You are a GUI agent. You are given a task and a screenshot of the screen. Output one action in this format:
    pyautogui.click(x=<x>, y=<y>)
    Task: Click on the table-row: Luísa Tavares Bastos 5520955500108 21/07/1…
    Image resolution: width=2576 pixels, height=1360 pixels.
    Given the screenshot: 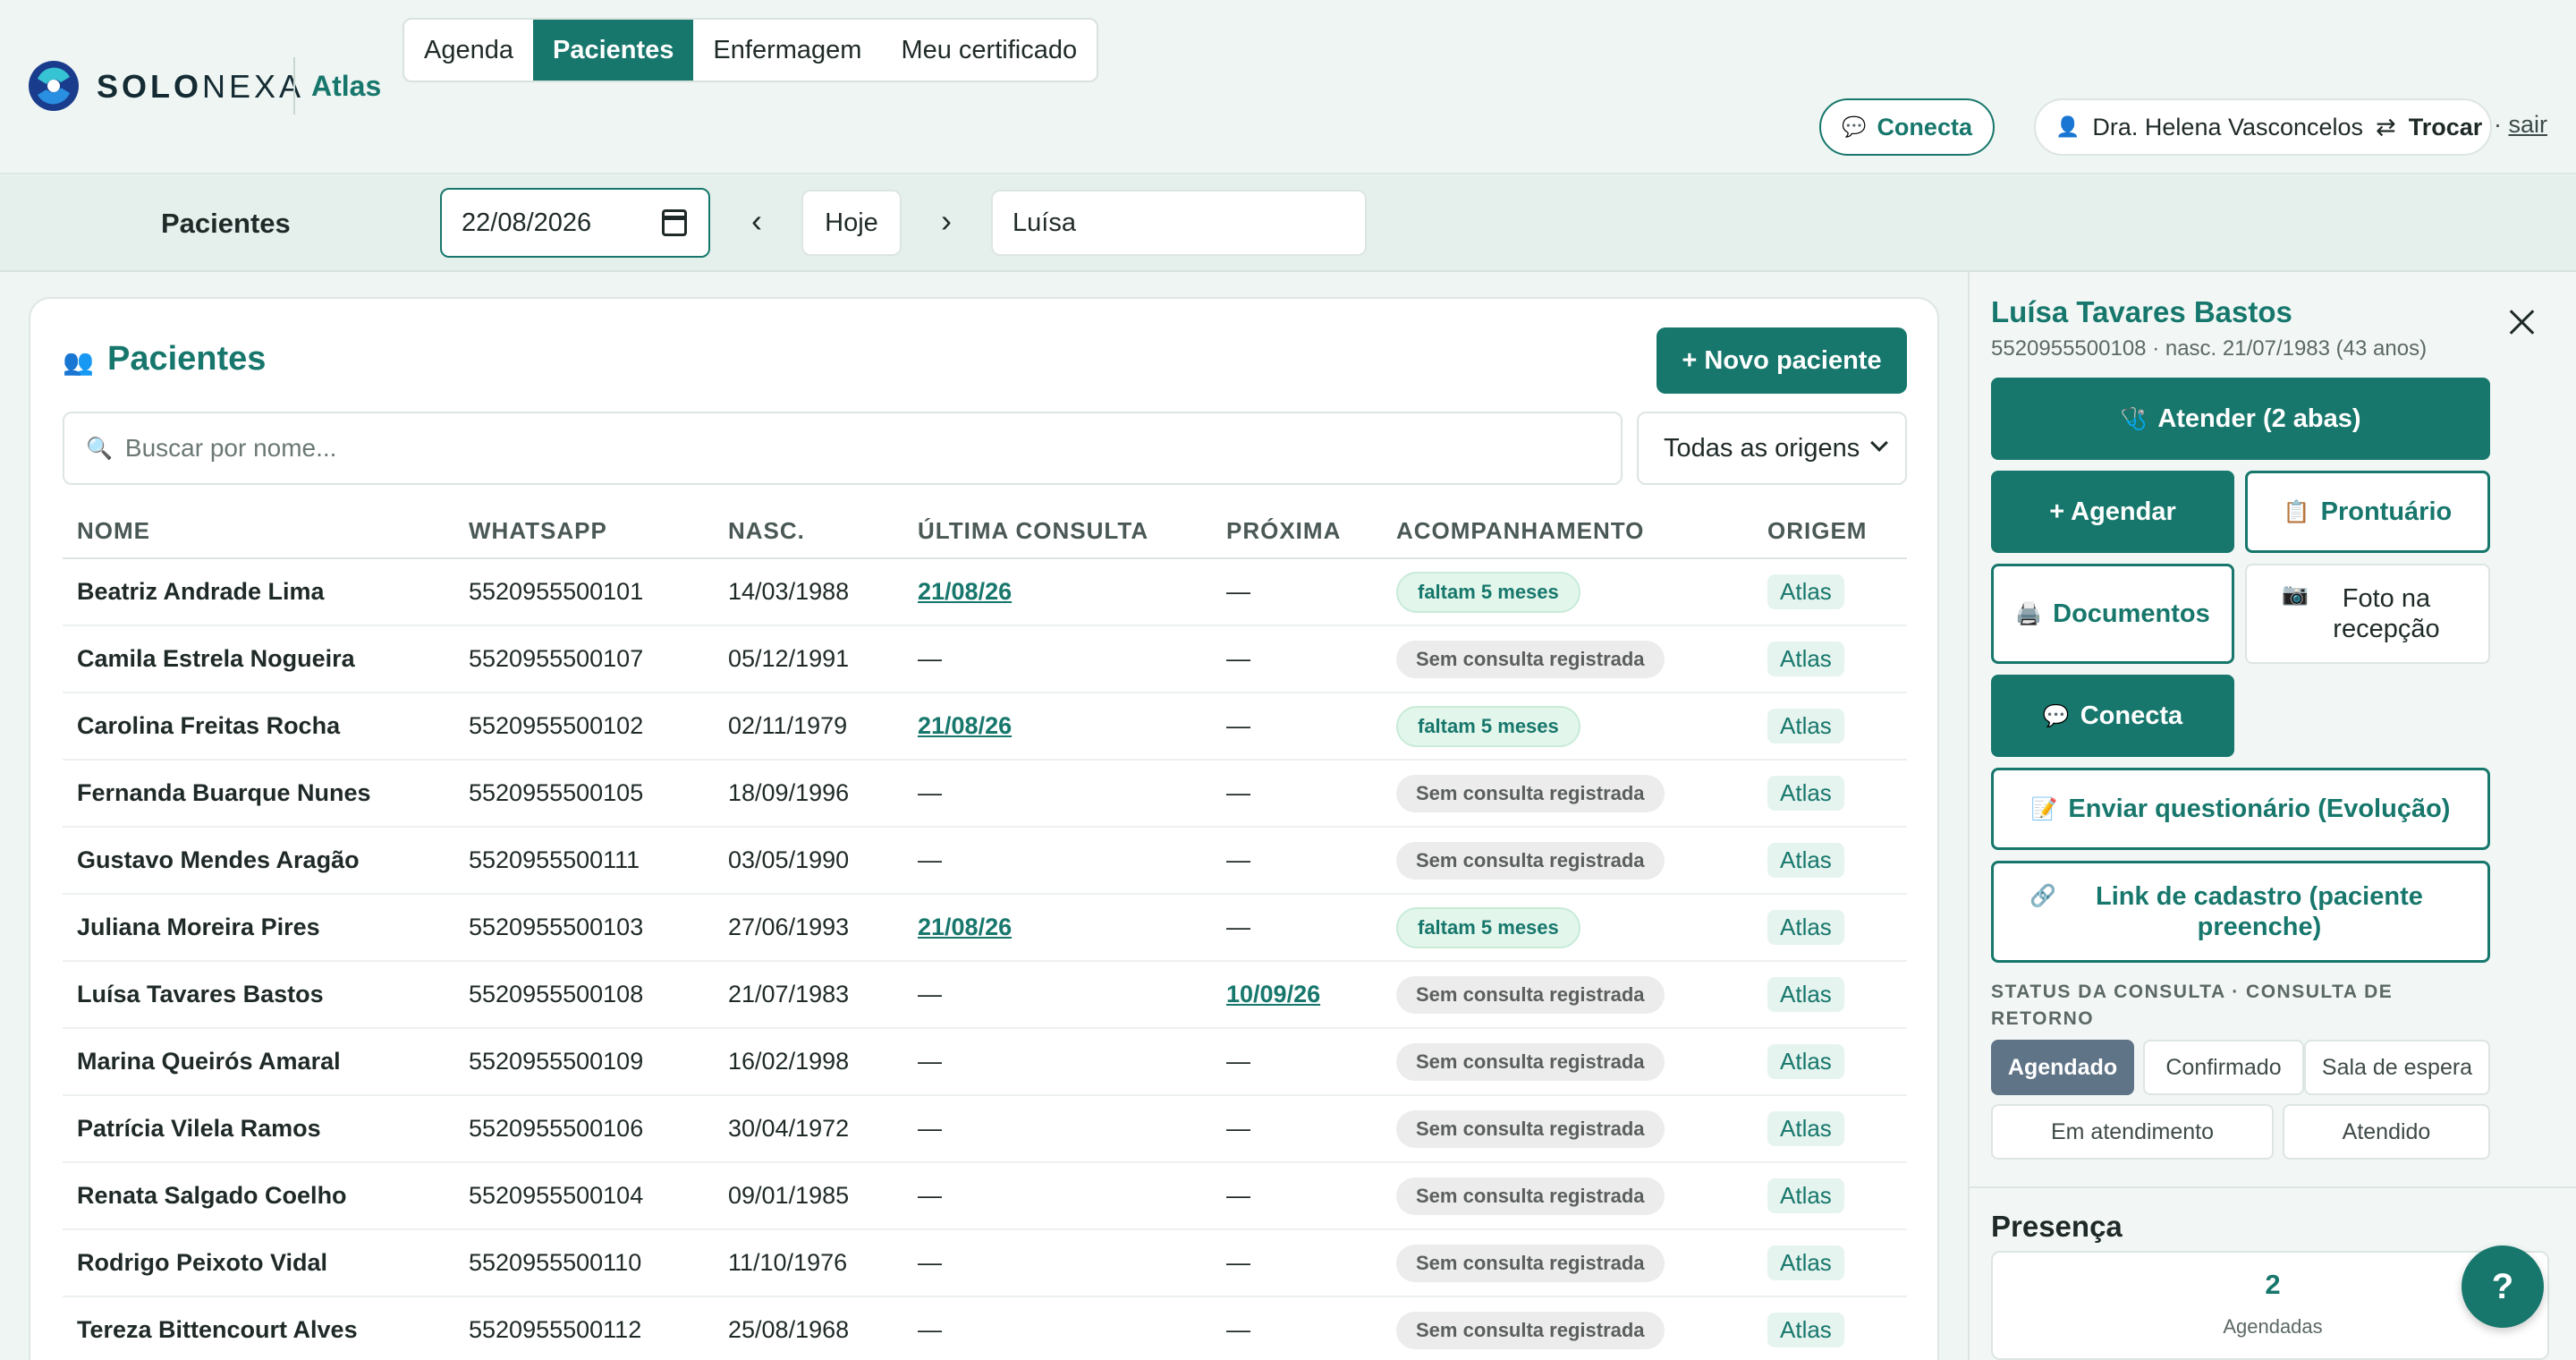 What is the action you would take?
    pyautogui.click(x=985, y=995)
    